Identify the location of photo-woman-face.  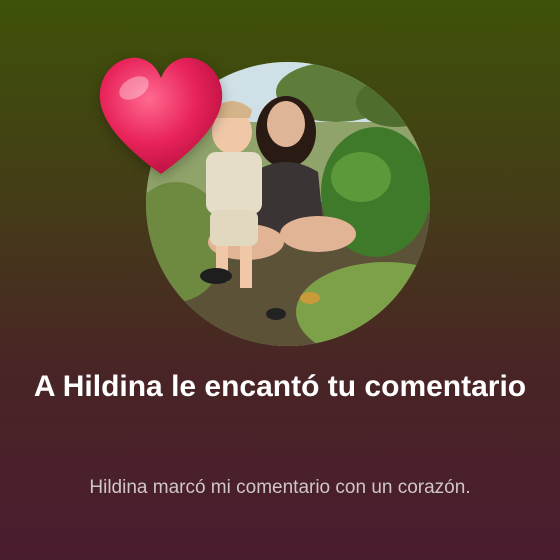
(286, 124).